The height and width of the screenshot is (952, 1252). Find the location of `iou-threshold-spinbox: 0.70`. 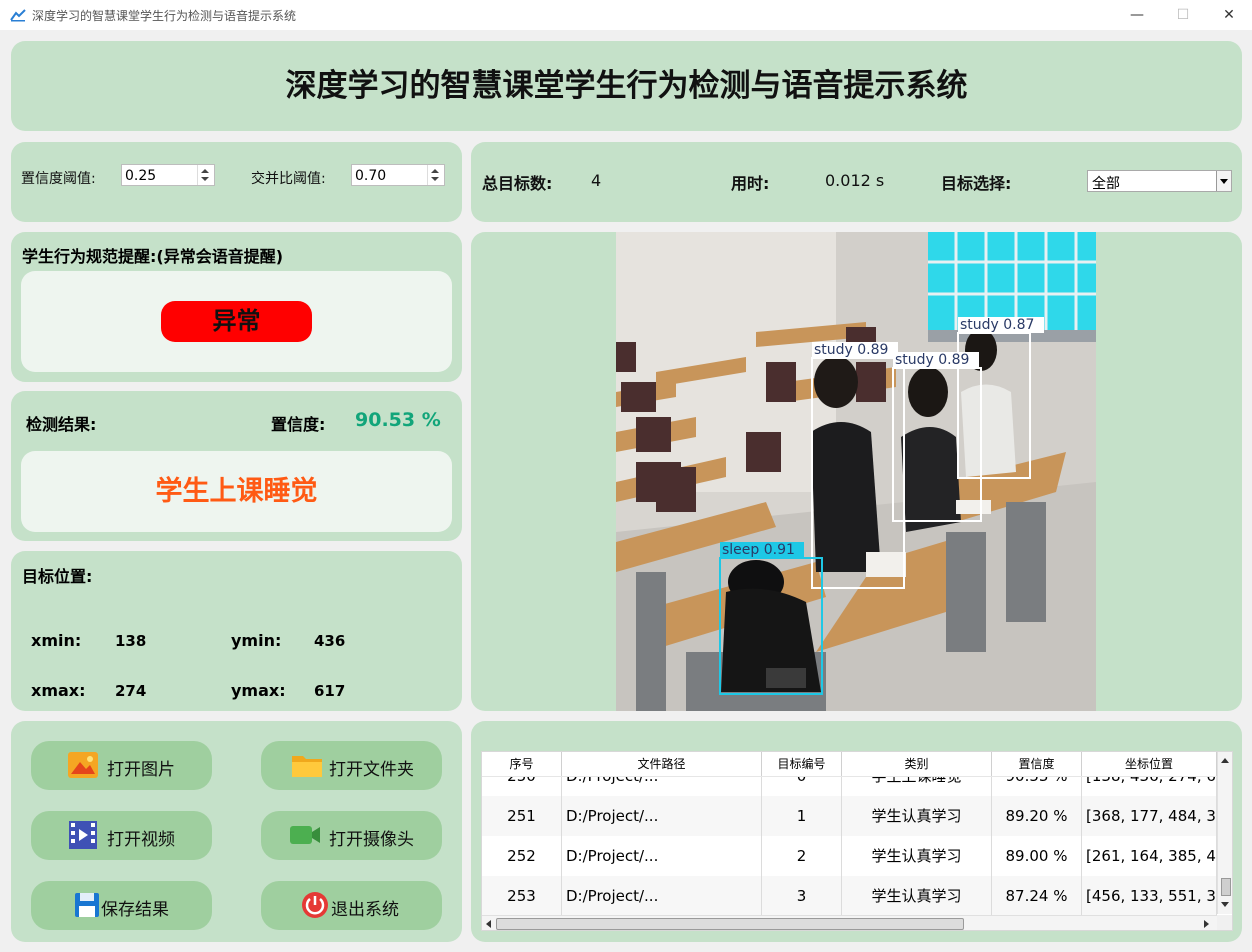

iou-threshold-spinbox: 0.70 is located at coordinates (398, 175).